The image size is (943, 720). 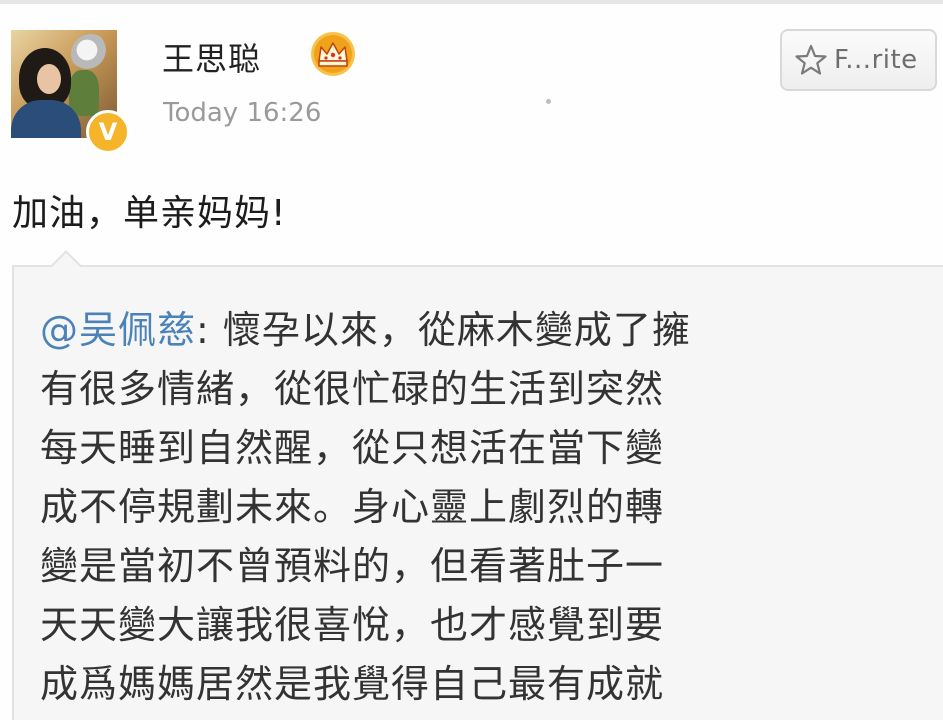 What do you see at coordinates (149, 213) in the screenshot?
I see `post-text: 加油，单亲妈妈!` at bounding box center [149, 213].